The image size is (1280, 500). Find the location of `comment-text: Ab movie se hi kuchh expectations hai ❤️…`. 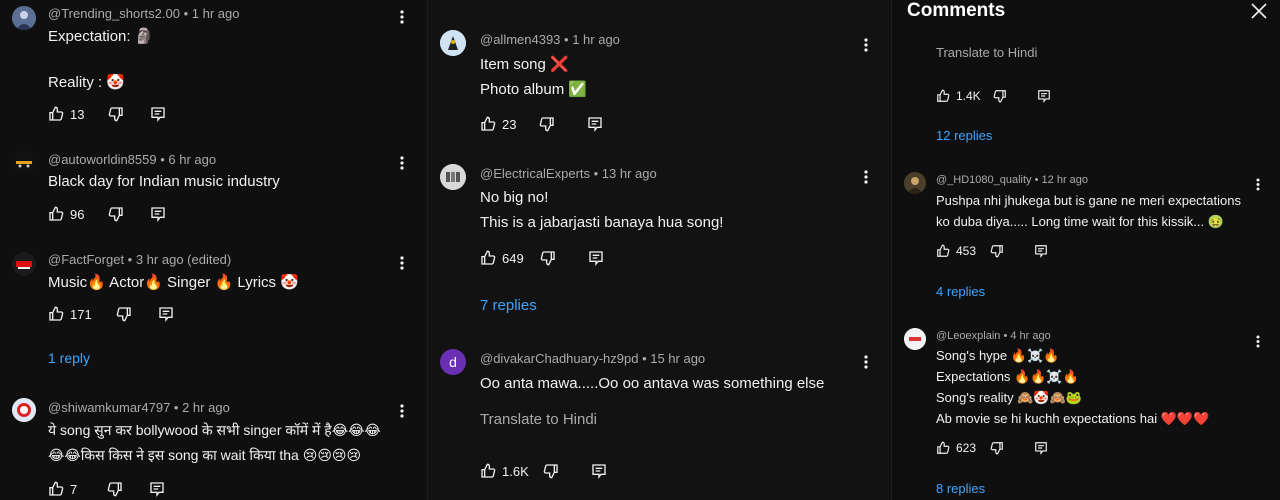

comment-text: Ab movie se hi kuchh expectations hai ❤️… is located at coordinates (1073, 418).